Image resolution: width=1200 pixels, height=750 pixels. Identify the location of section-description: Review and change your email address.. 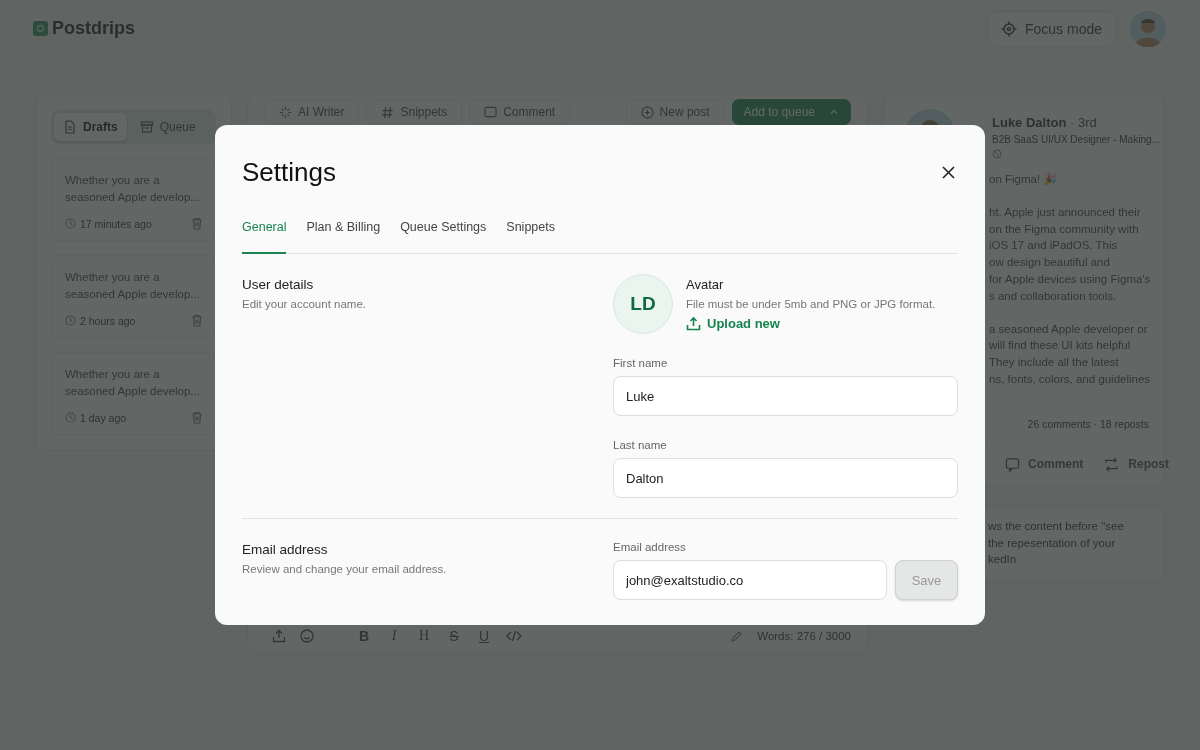
(345, 569).